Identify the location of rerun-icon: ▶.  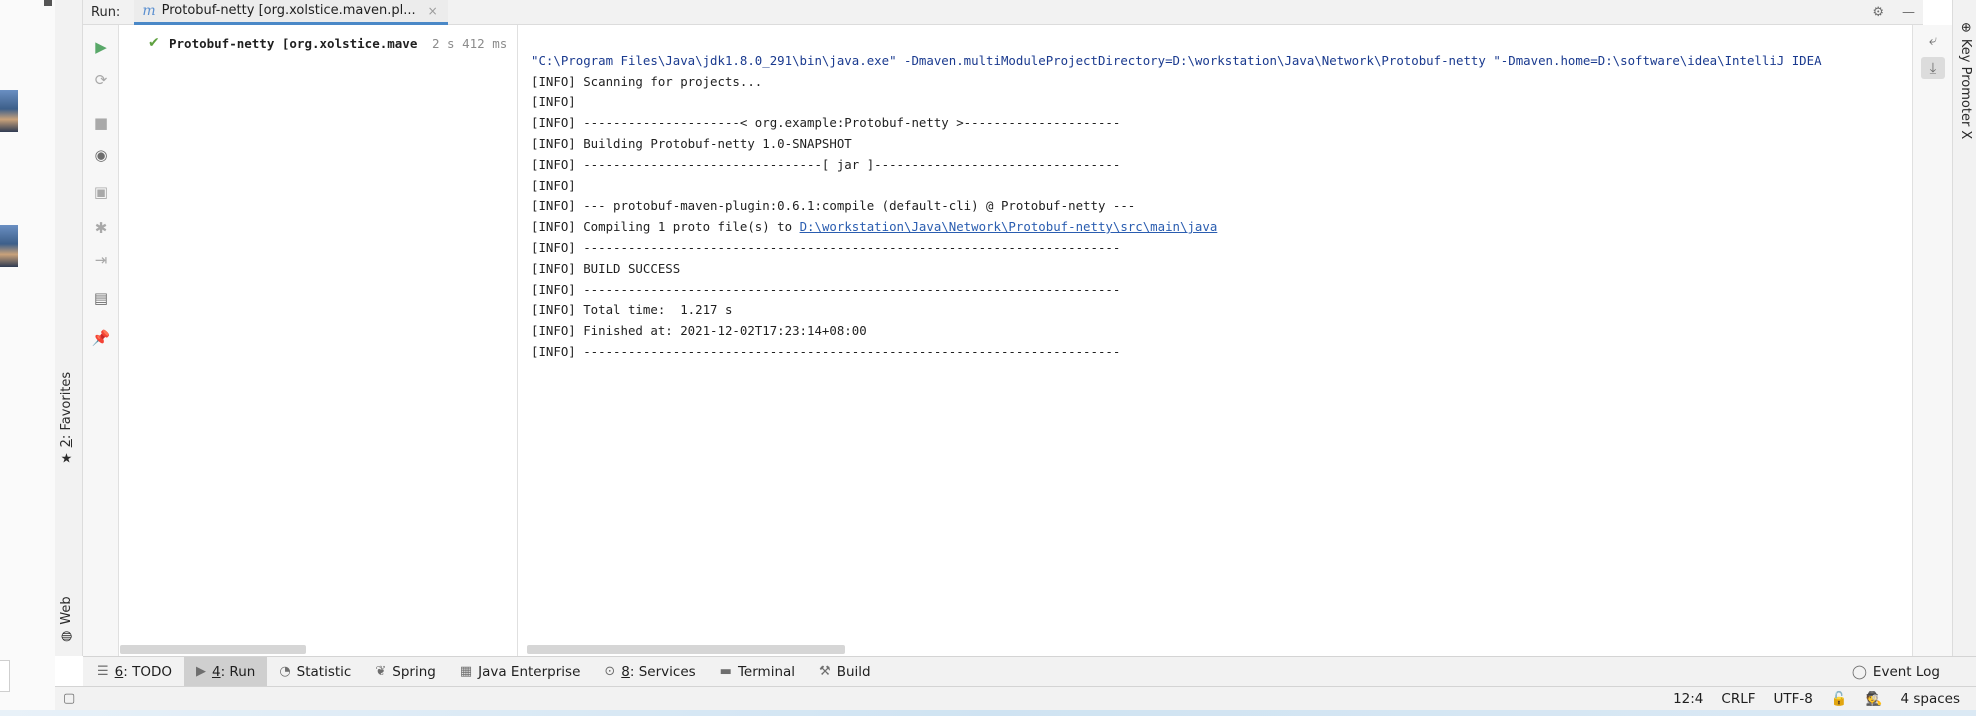
(101, 47).